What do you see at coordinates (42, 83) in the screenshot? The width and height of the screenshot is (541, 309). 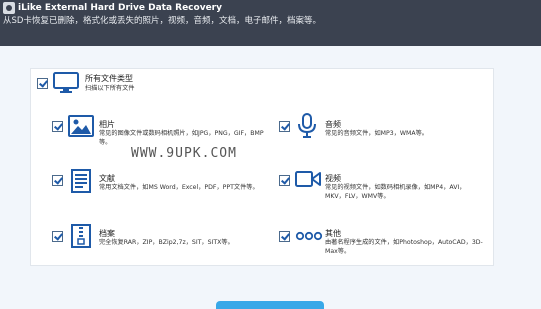 I see `all-types-checkbox` at bounding box center [42, 83].